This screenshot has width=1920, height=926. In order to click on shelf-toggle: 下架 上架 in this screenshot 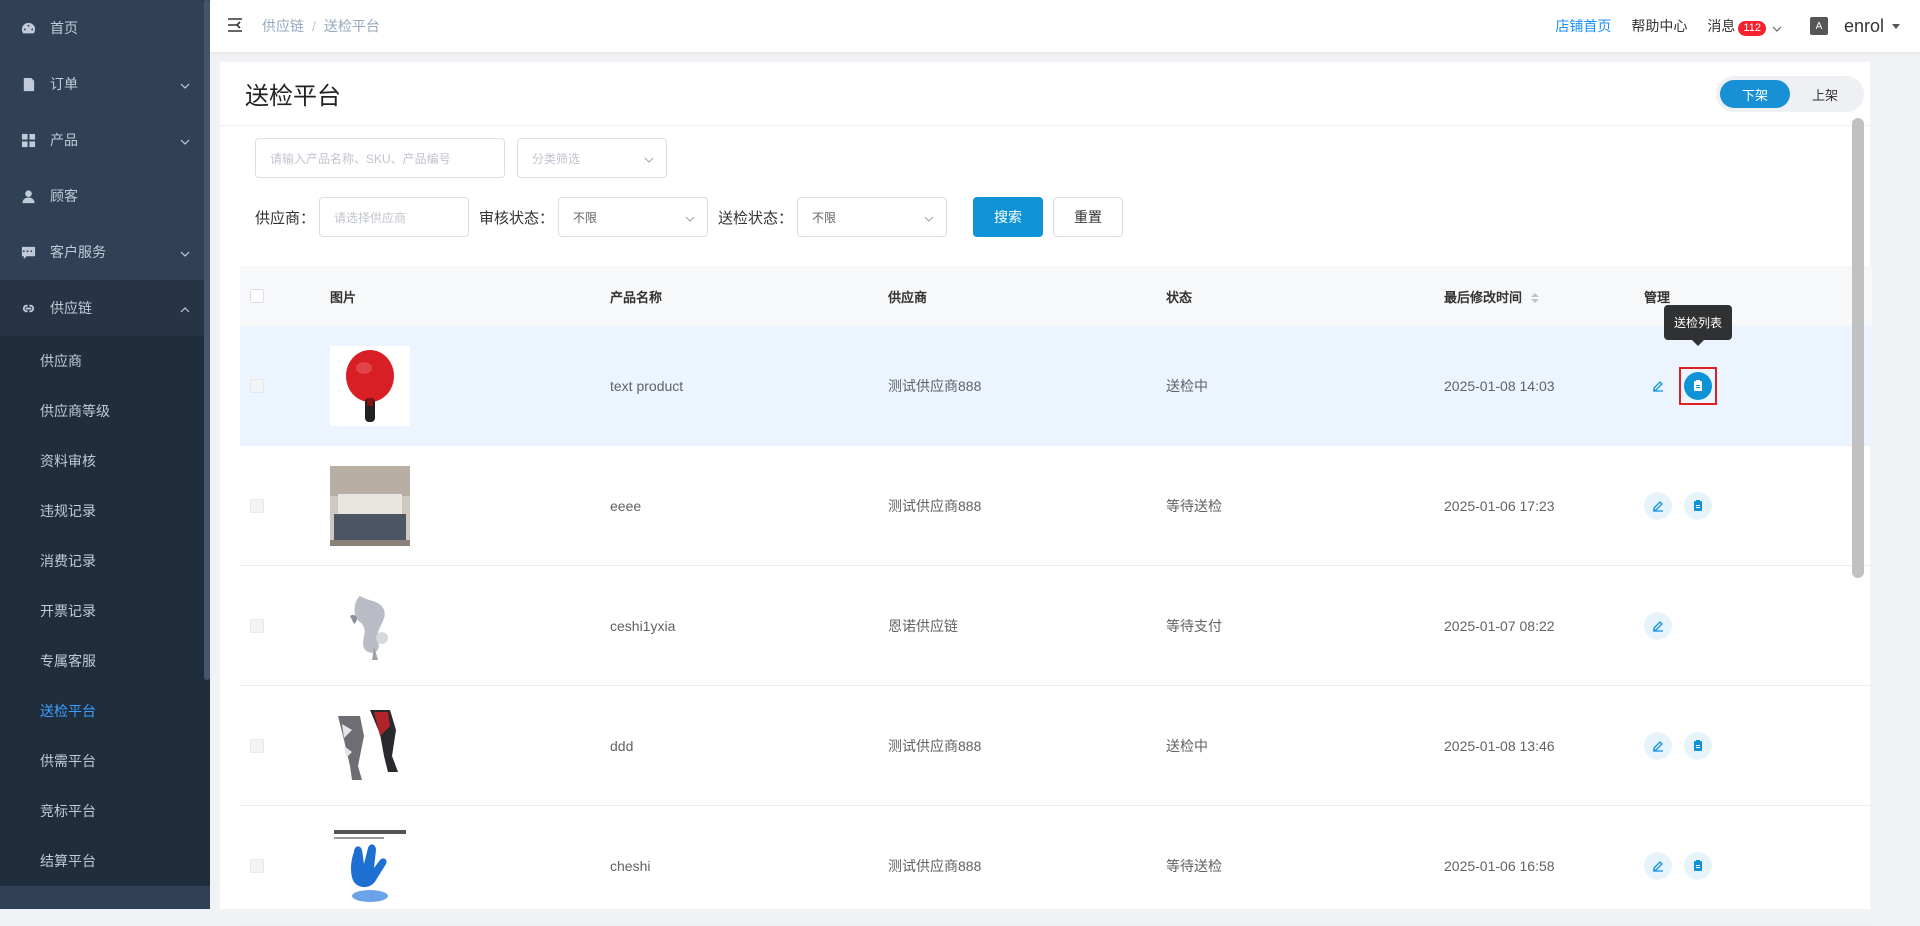, I will do `click(1790, 94)`.